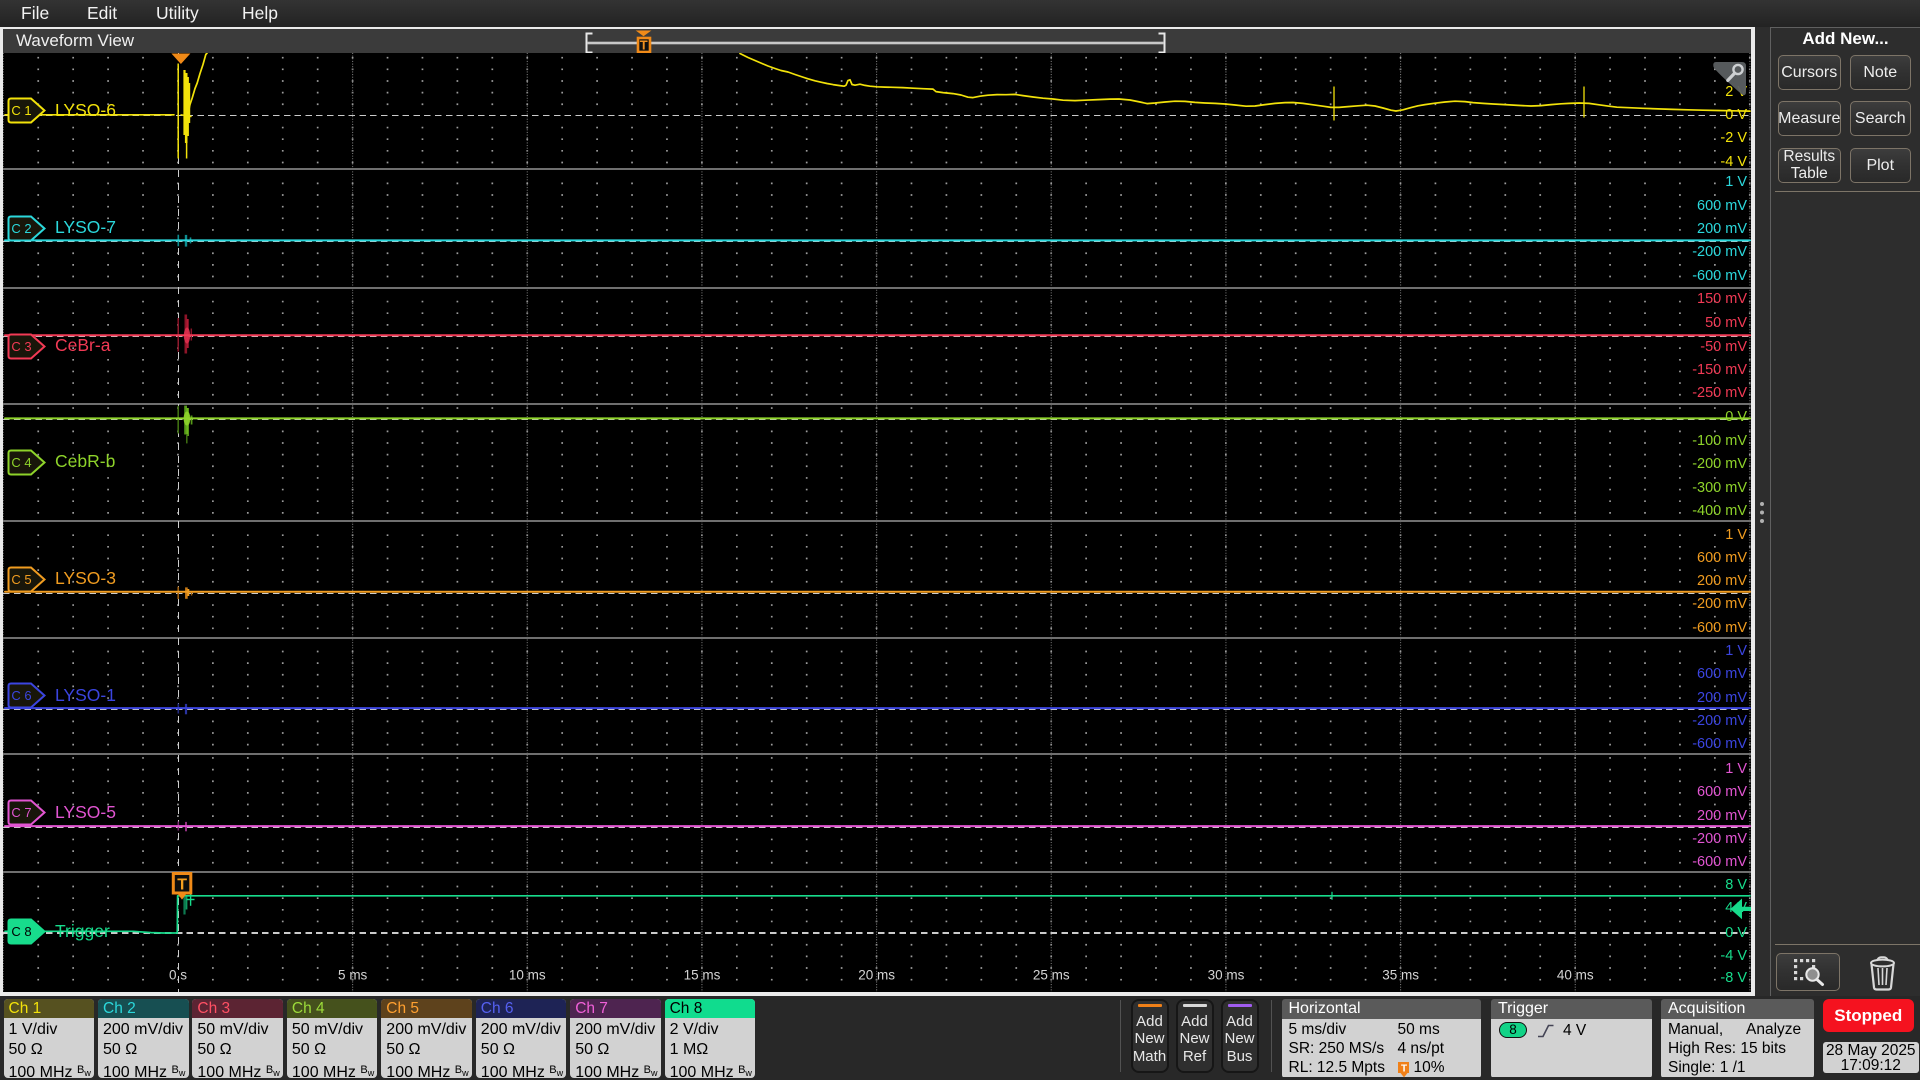 The width and height of the screenshot is (1920, 1080). What do you see at coordinates (21, 812) in the screenshot?
I see `svg-text: C 7` at bounding box center [21, 812].